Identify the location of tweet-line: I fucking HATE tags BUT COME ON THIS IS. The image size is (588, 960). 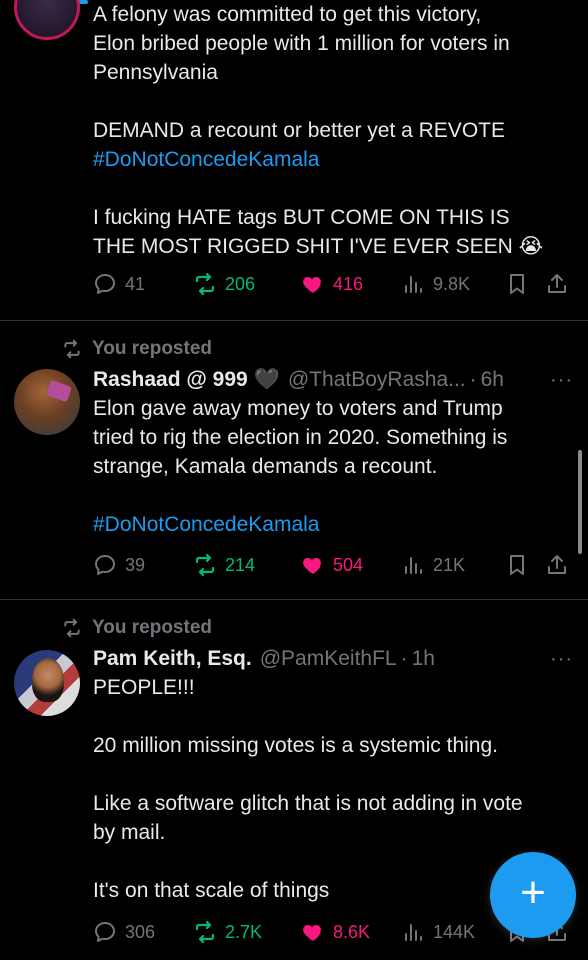
(301, 217).